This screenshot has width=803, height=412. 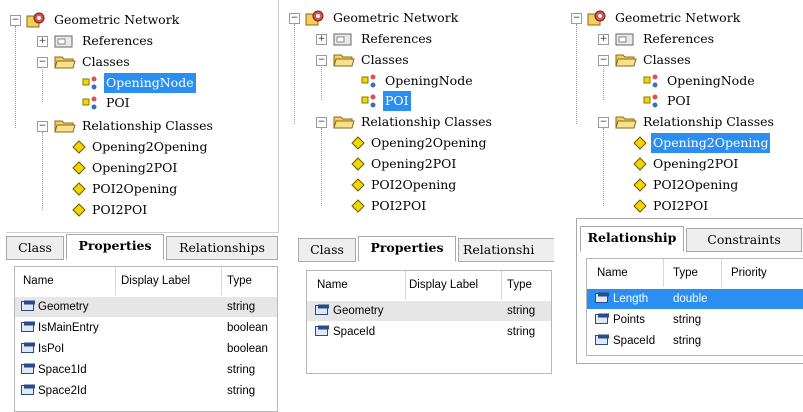 I want to click on tree-node-label: Opening2POI, so click(x=696, y=163).